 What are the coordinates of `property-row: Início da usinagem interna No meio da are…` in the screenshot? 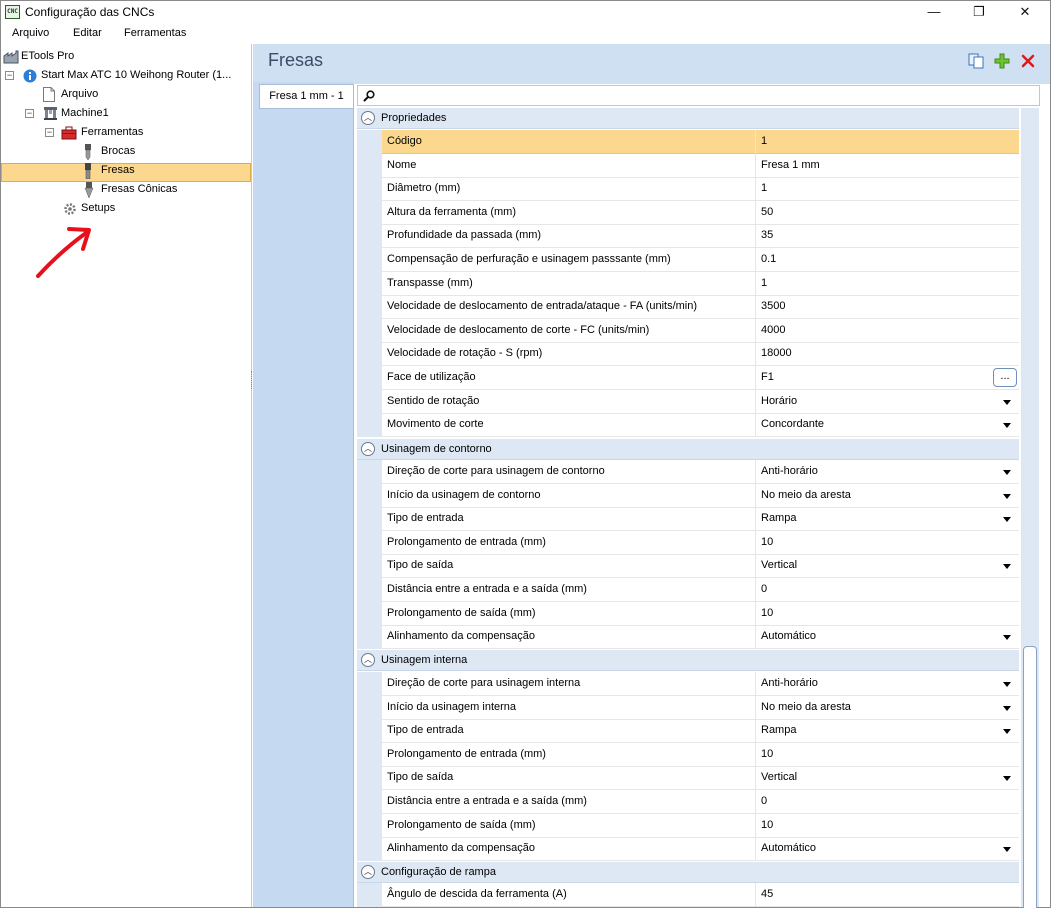 It's located at (688, 707).